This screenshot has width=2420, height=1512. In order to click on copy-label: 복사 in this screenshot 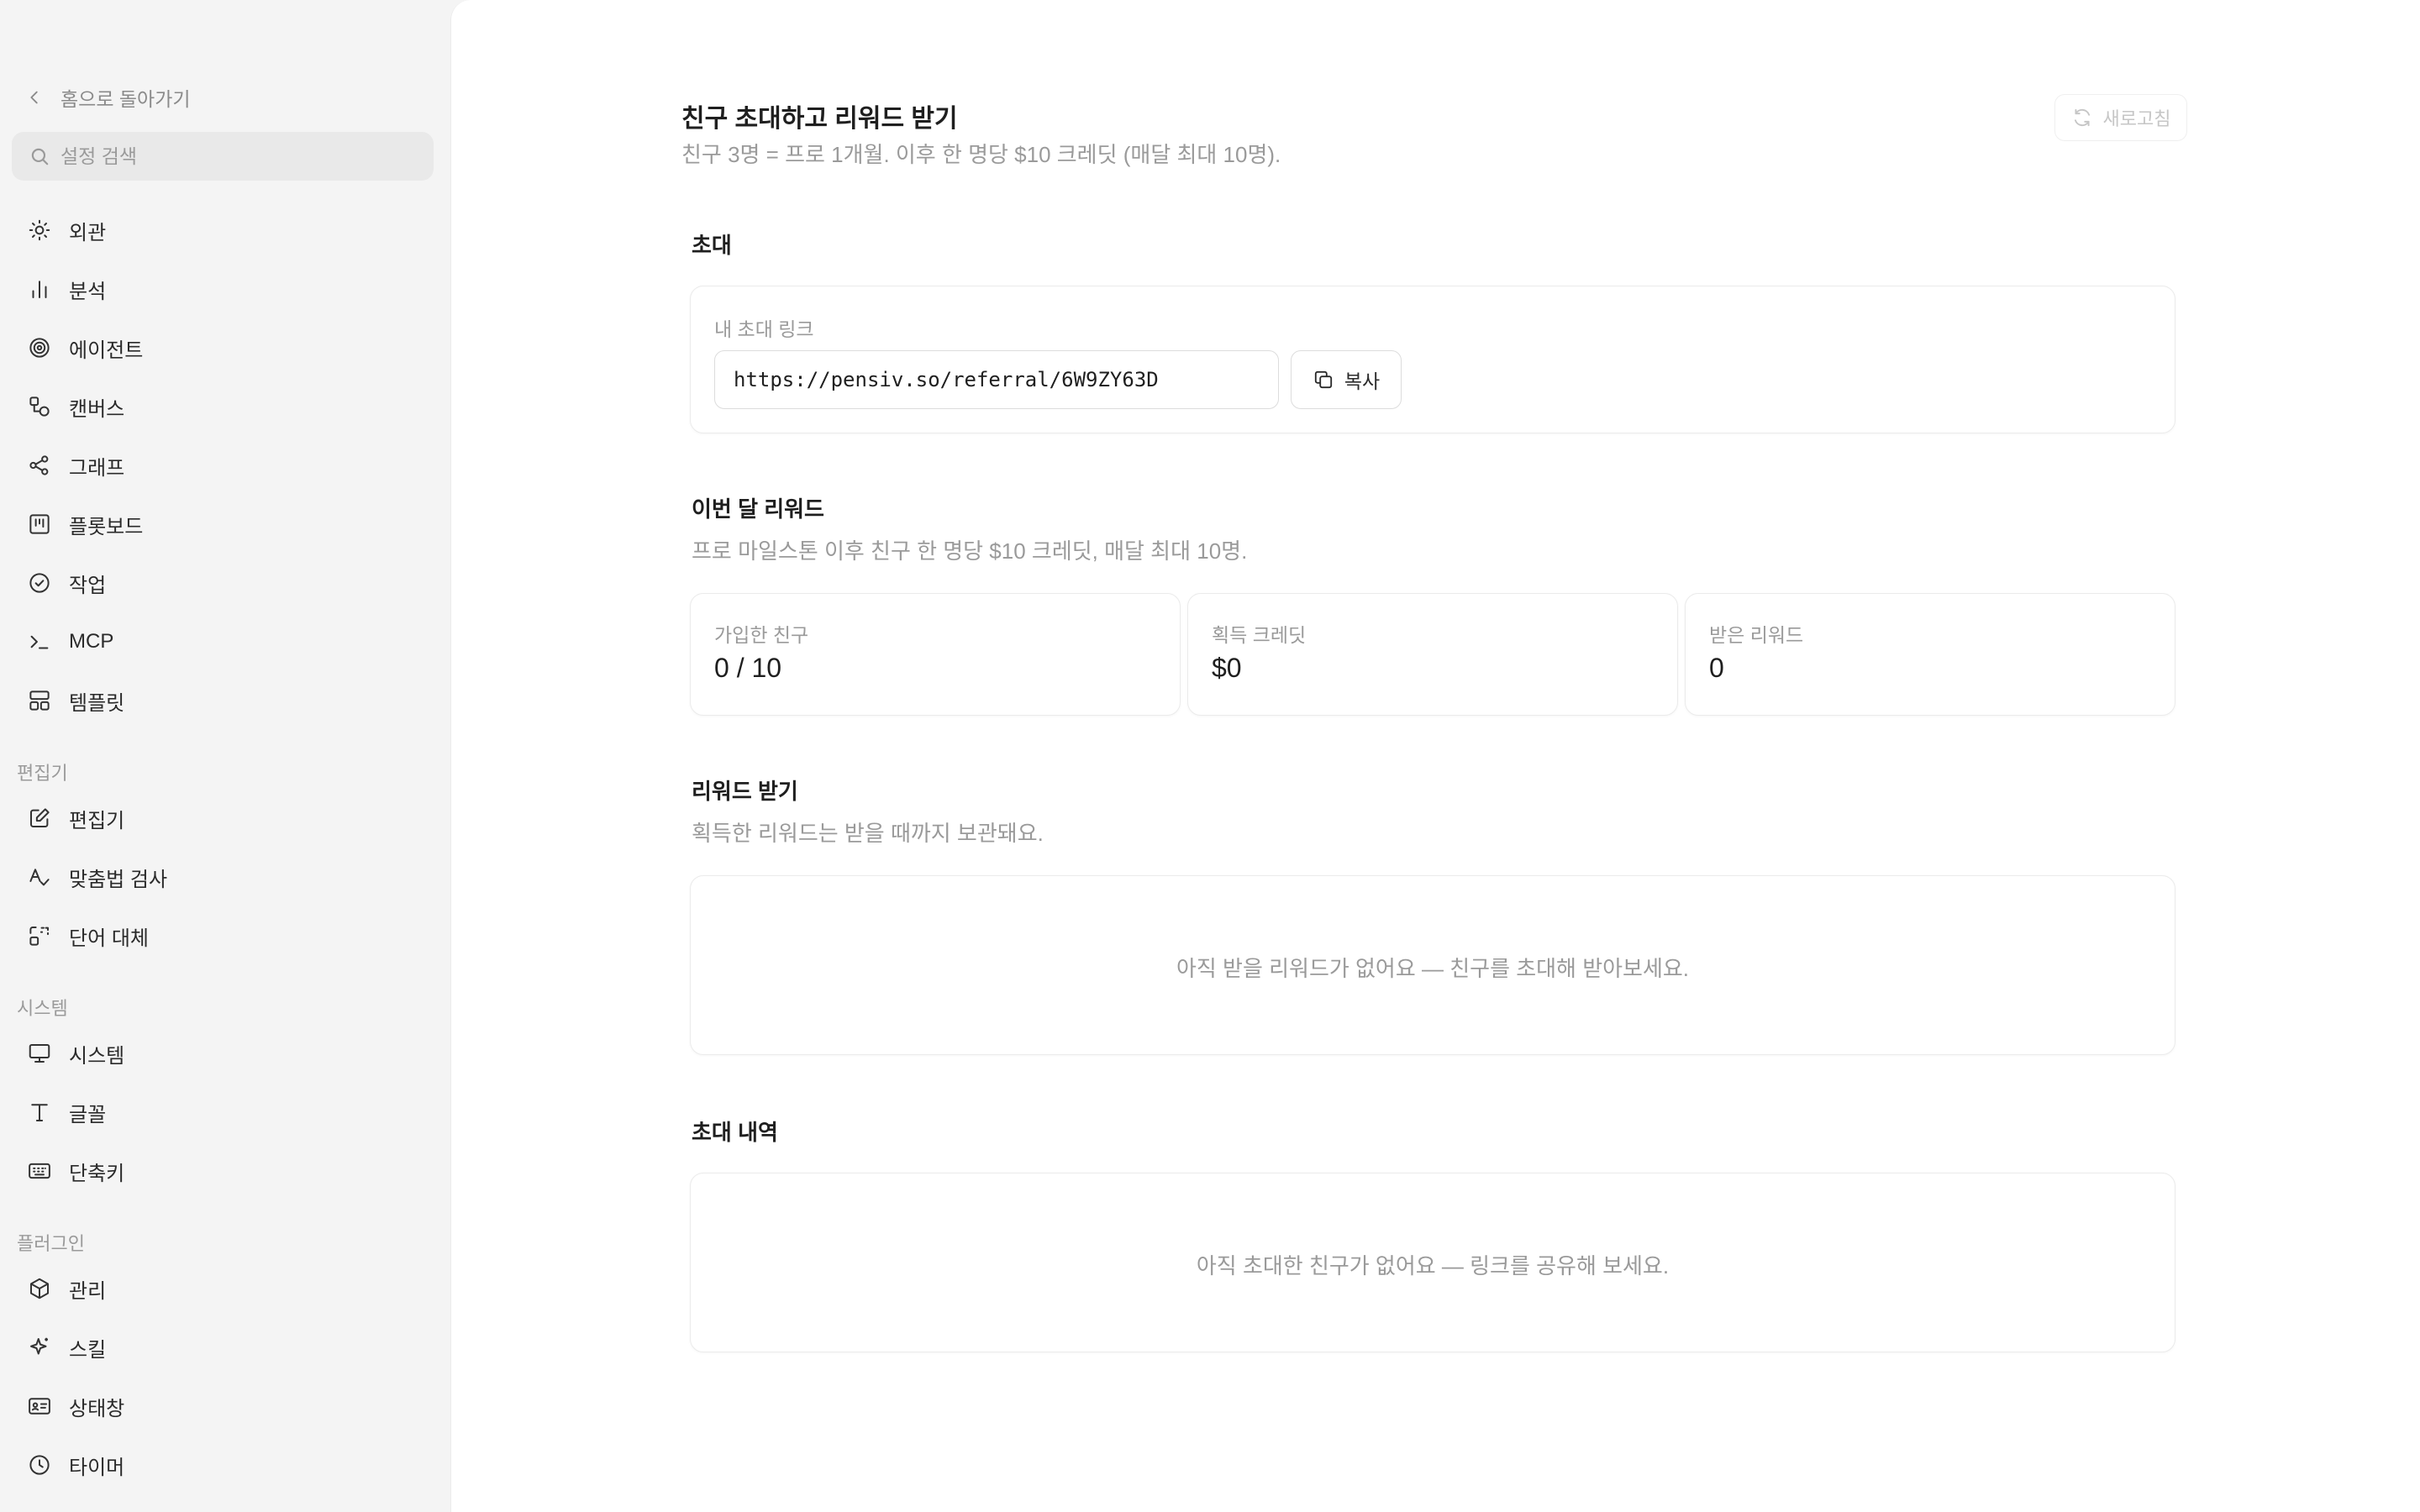, I will do `click(1362, 381)`.